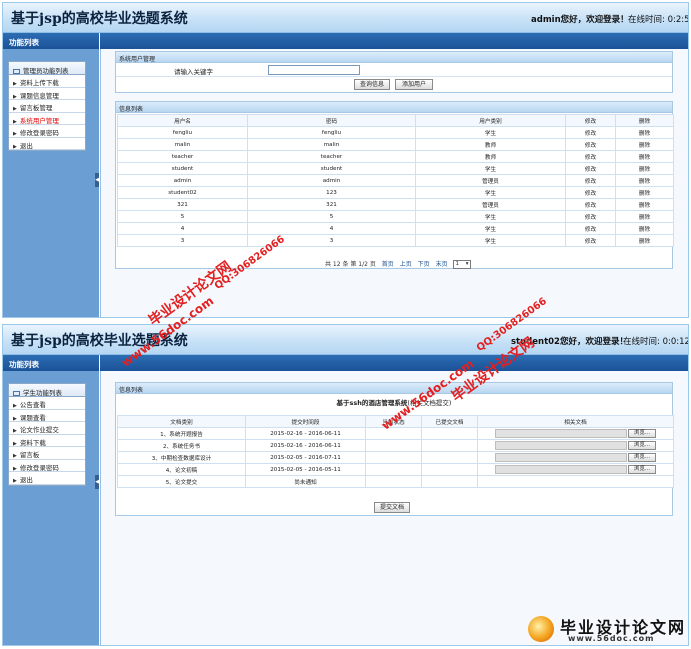  I want to click on column-header: 修改, so click(590, 120).